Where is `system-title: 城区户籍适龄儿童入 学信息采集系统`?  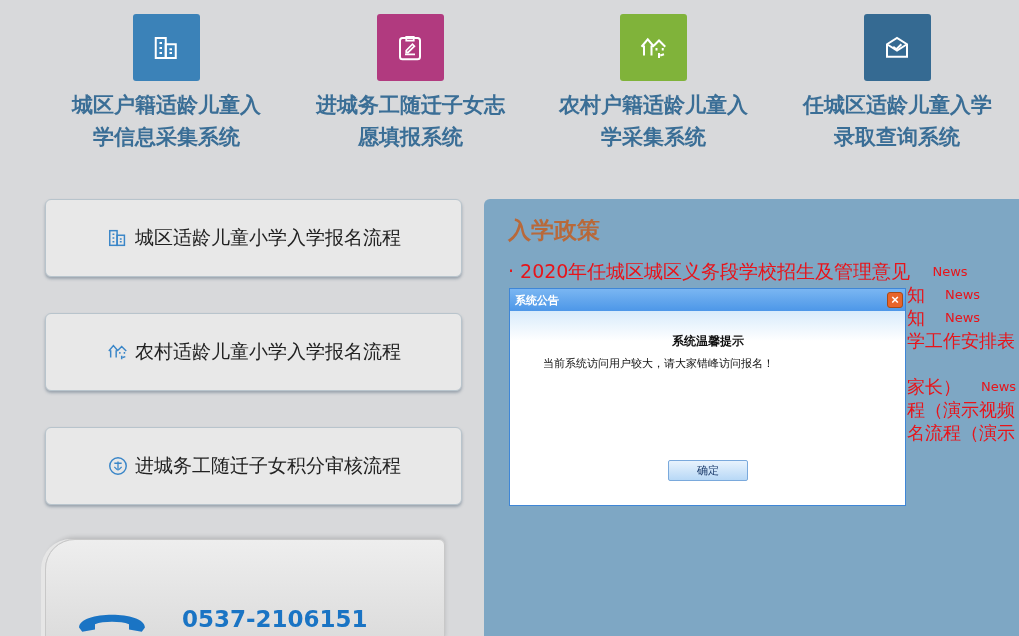
system-title: 城区户籍适龄儿童入 学信息采集系统 is located at coordinates (167, 121).